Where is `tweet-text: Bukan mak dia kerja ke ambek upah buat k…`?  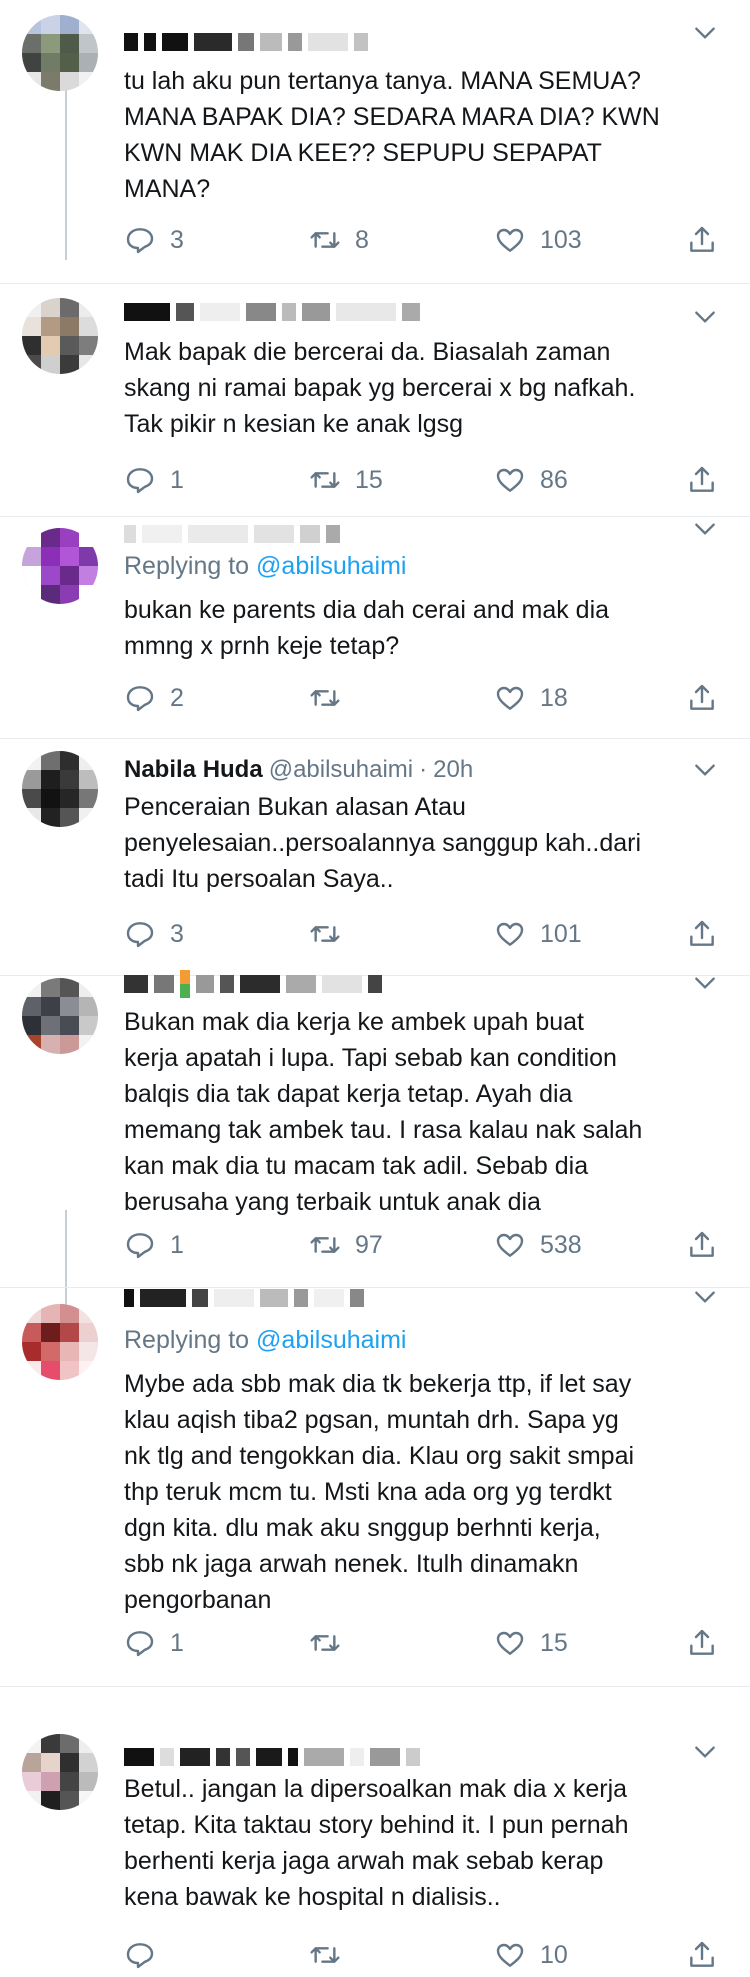 tweet-text: Bukan mak dia kerja ke ambek upah buat k… is located at coordinates (383, 1112).